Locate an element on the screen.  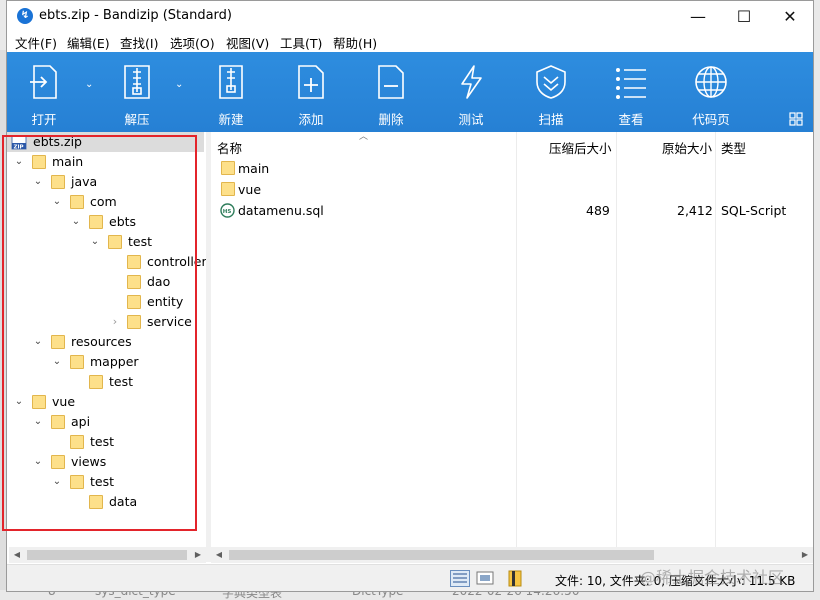
extract-dropdown-chevron-icon: ⌄ is located at coordinates (179, 84).